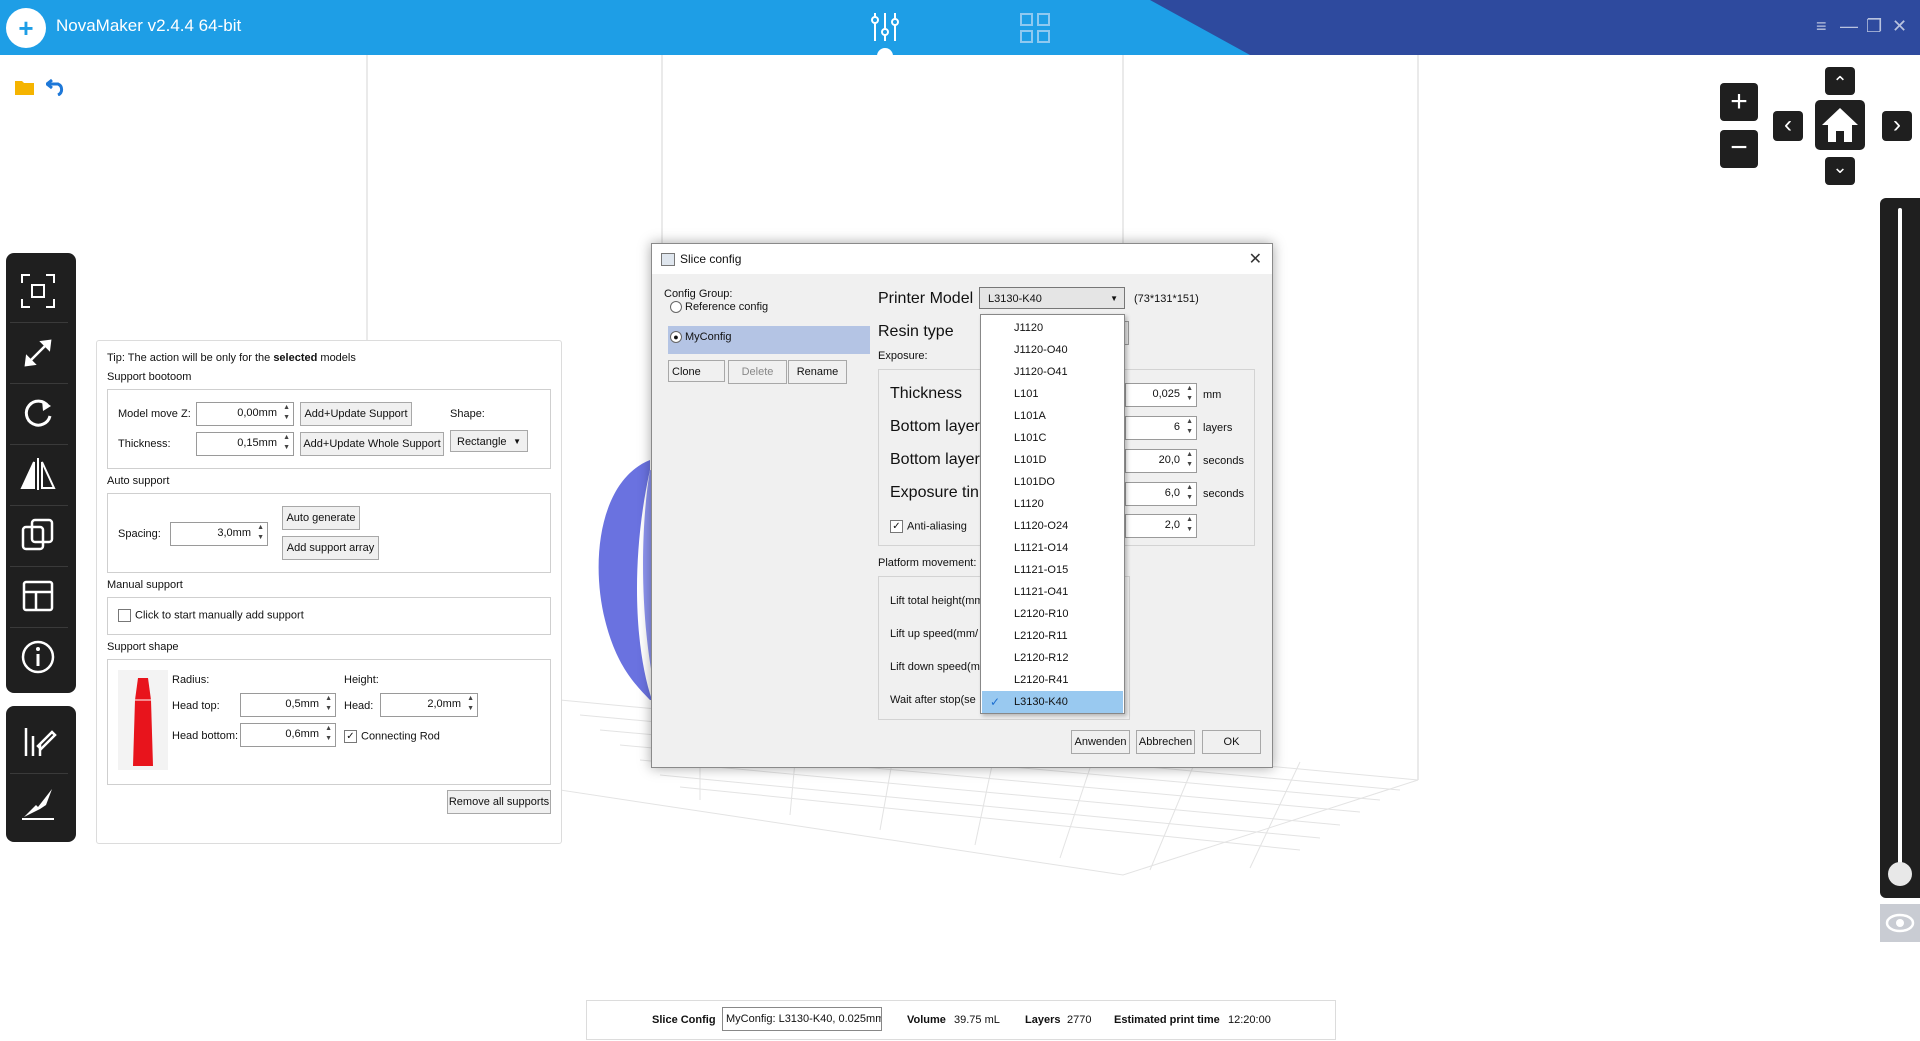  What do you see at coordinates (1900, 540) in the screenshot?
I see `layer-slider-line` at bounding box center [1900, 540].